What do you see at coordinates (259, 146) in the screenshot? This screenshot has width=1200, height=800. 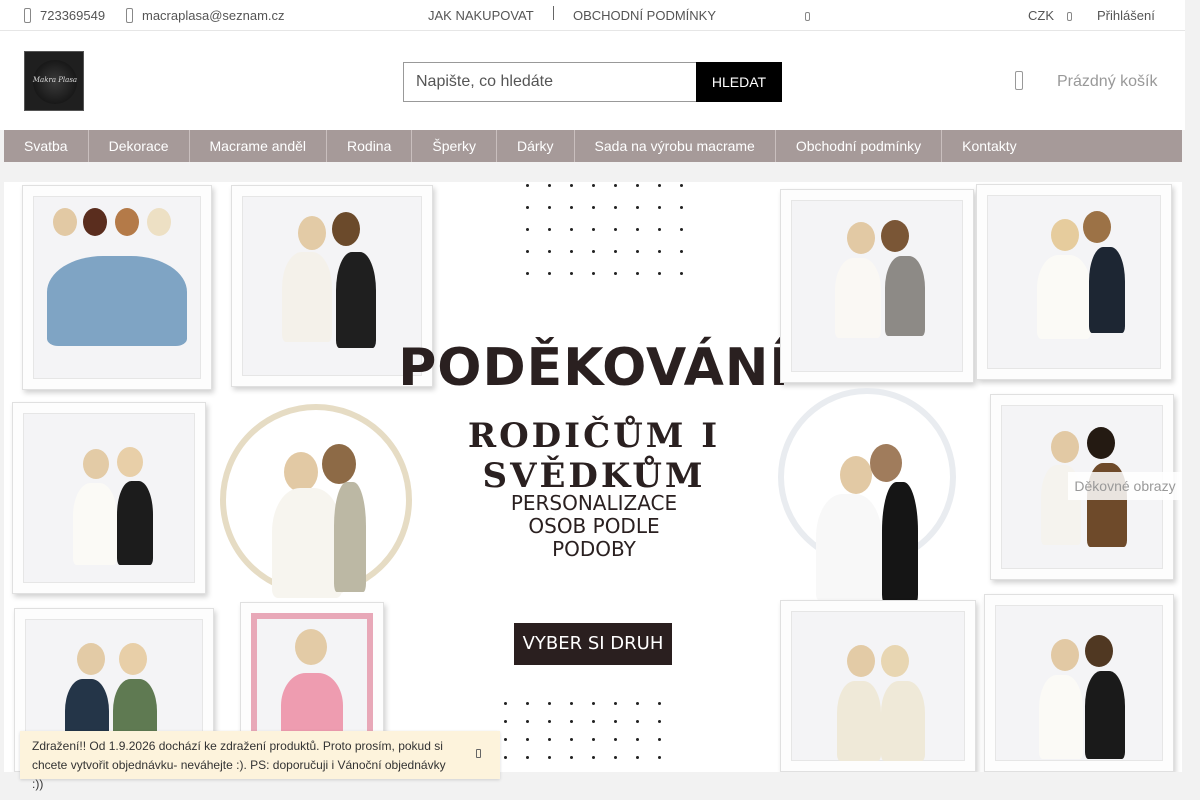 I see `nav-item-macrame-andel: Macrame anděl` at bounding box center [259, 146].